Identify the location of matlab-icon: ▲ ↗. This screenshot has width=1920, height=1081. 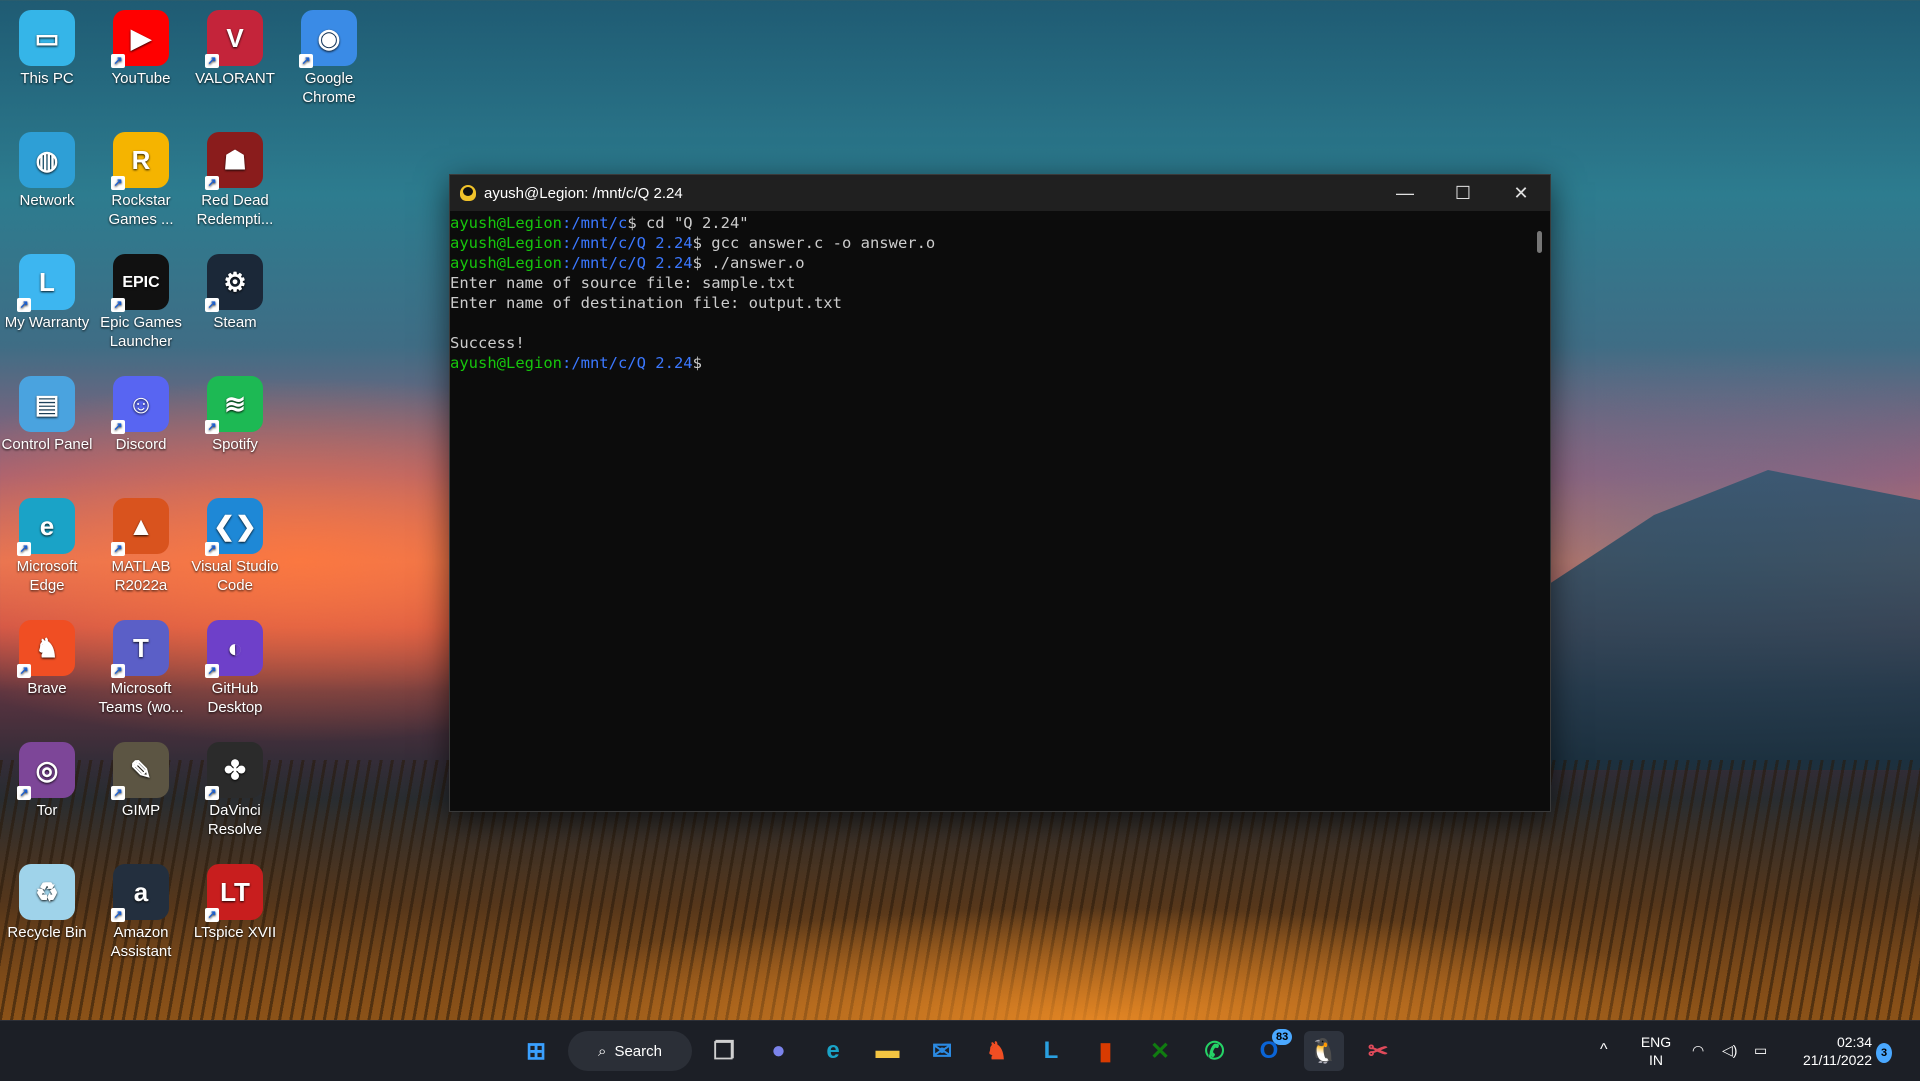
(140, 527).